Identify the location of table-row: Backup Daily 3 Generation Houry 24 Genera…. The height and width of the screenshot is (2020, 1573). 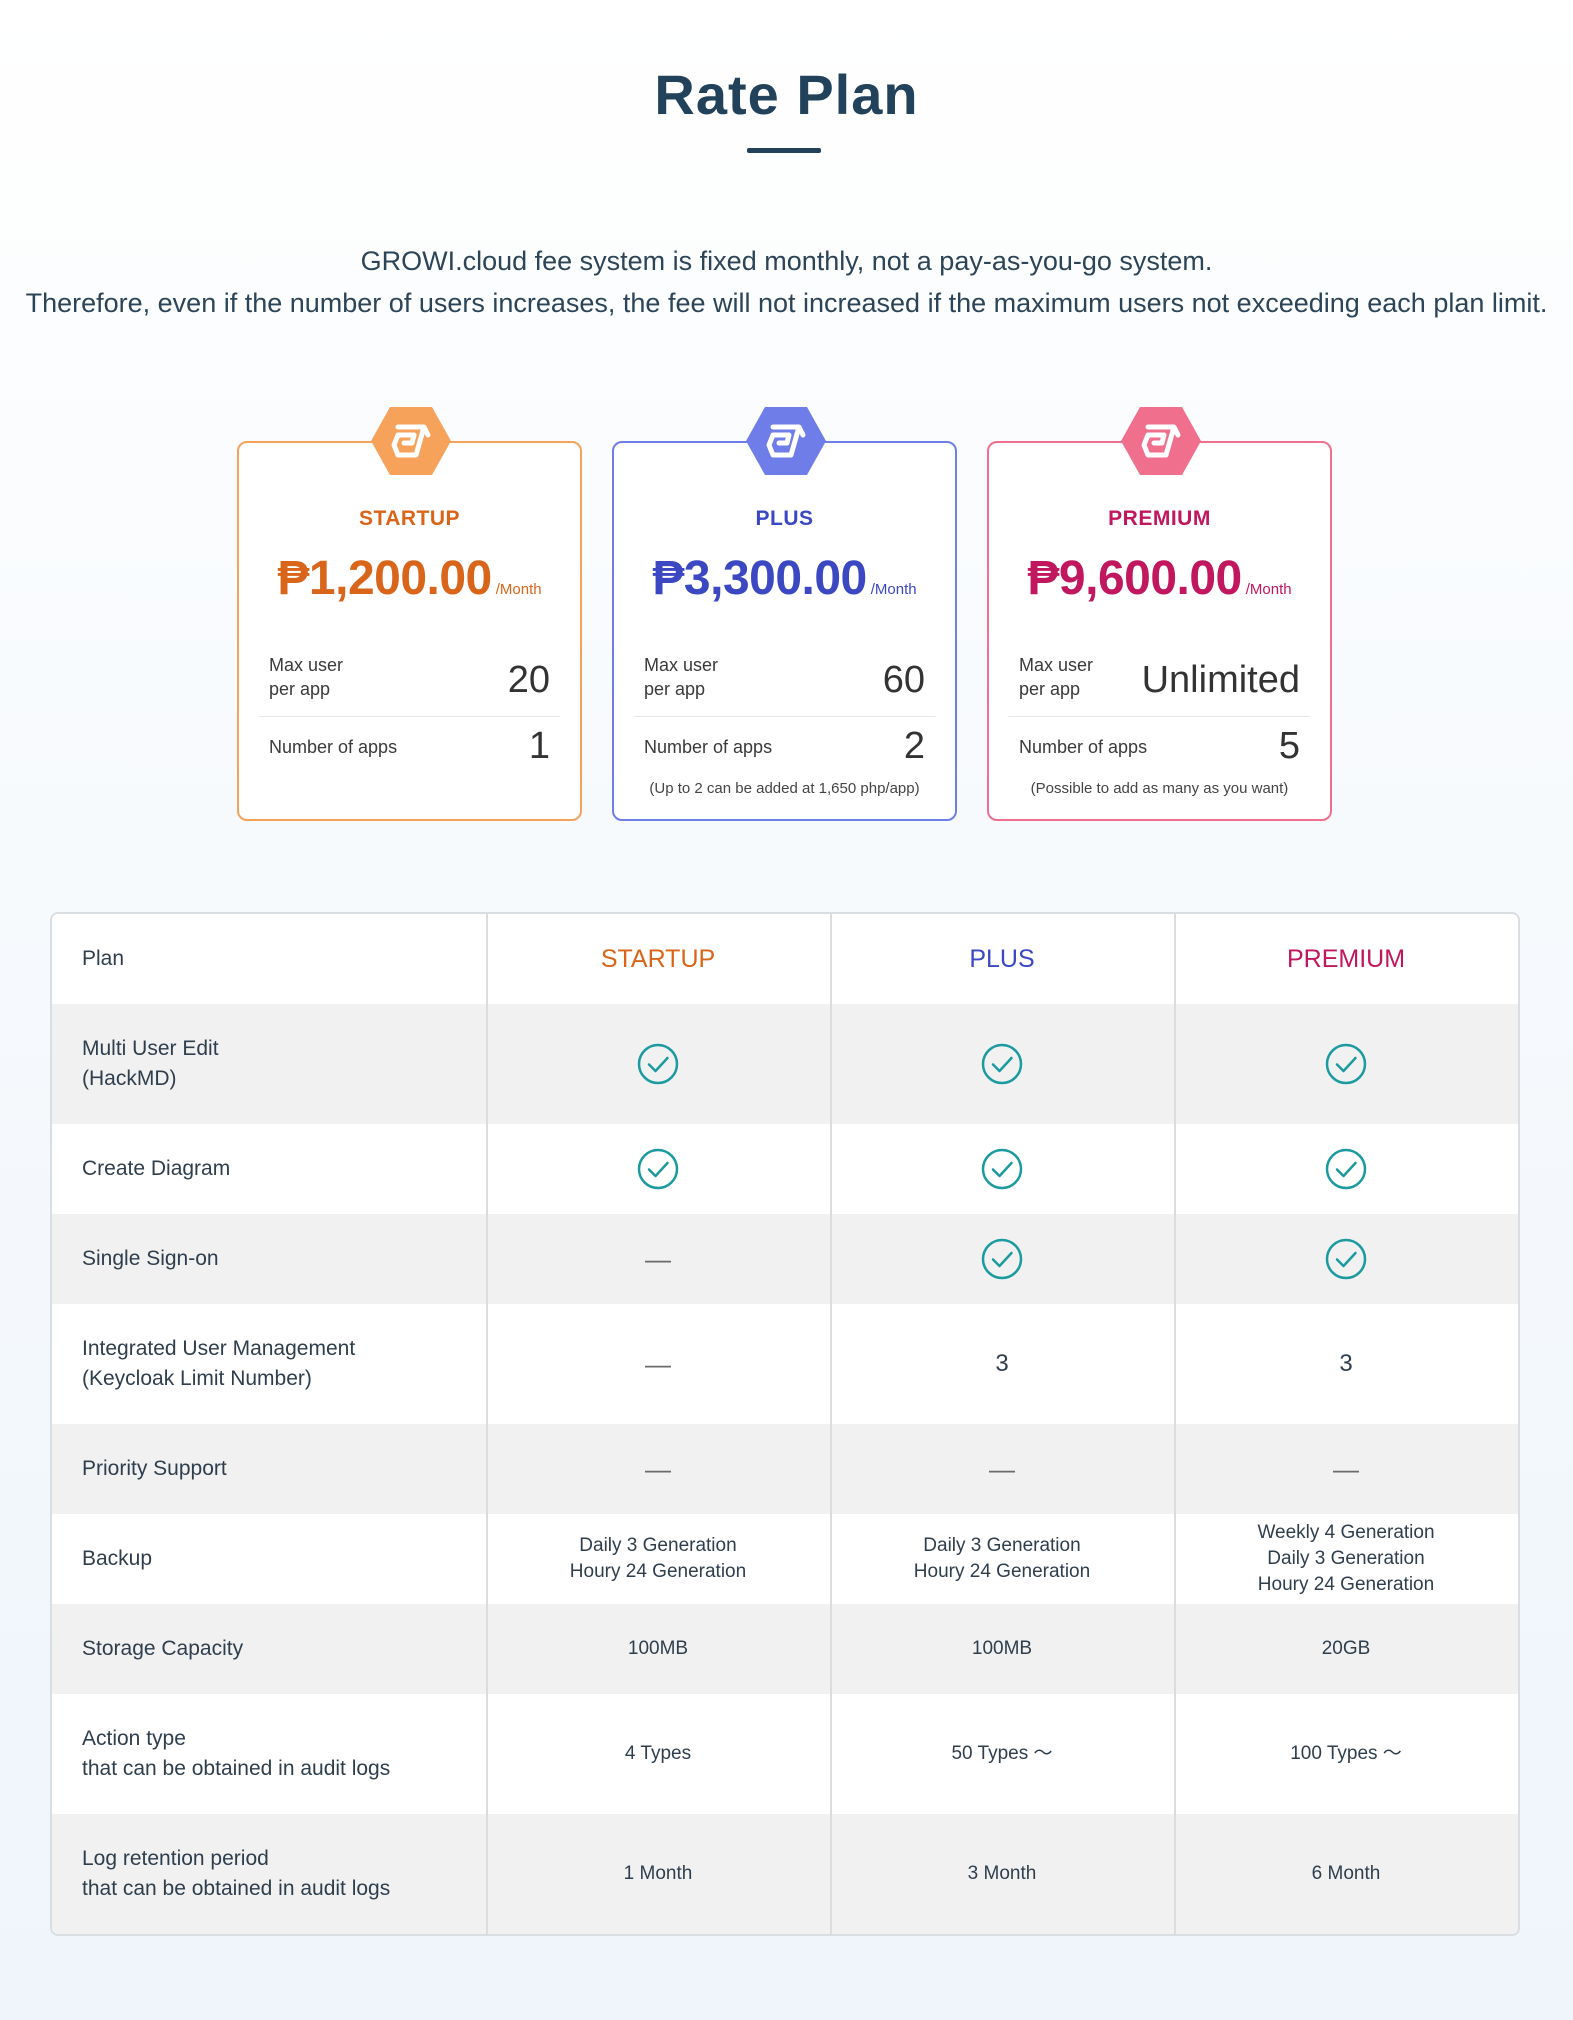
(785, 1559).